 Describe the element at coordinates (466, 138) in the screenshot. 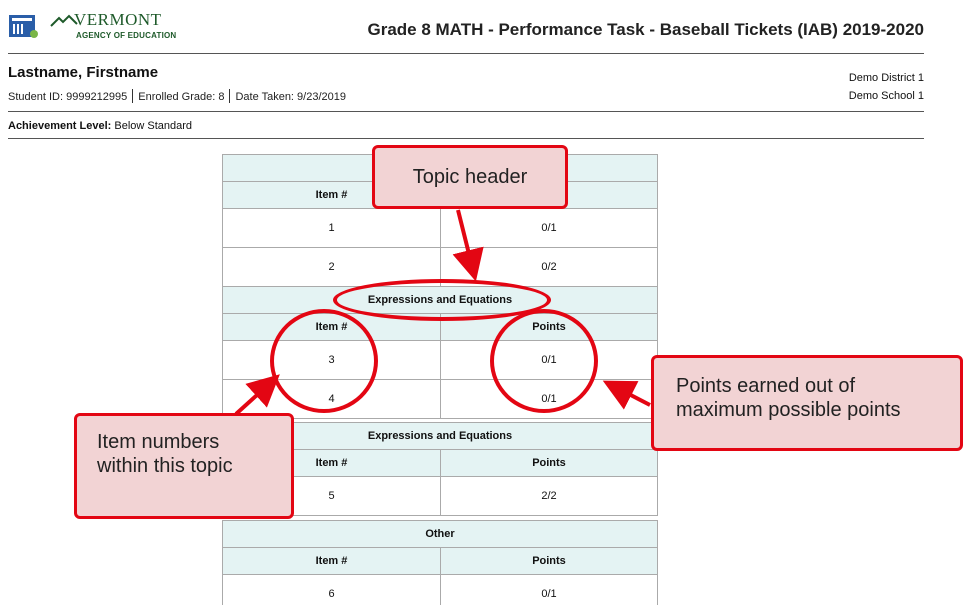

I see `achievement-divider` at that location.